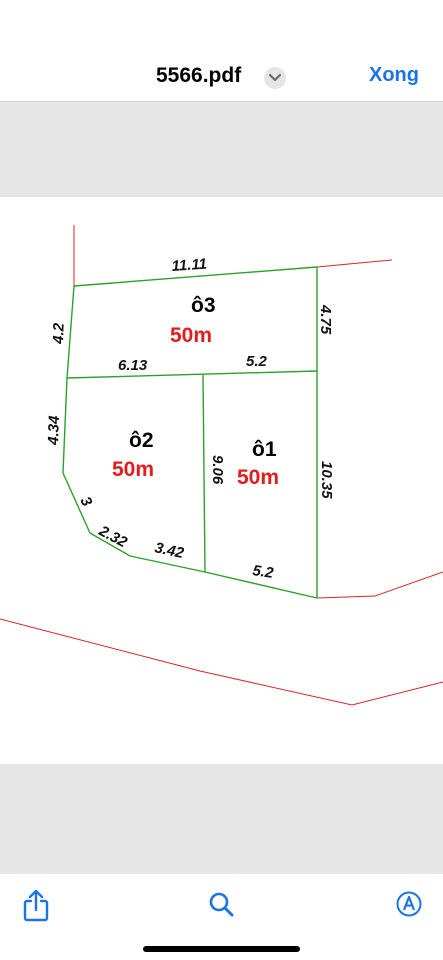 This screenshot has height=960, width=443. What do you see at coordinates (221, 50) in the screenshot?
I see `top-bar: 5566.pdf Xong` at bounding box center [221, 50].